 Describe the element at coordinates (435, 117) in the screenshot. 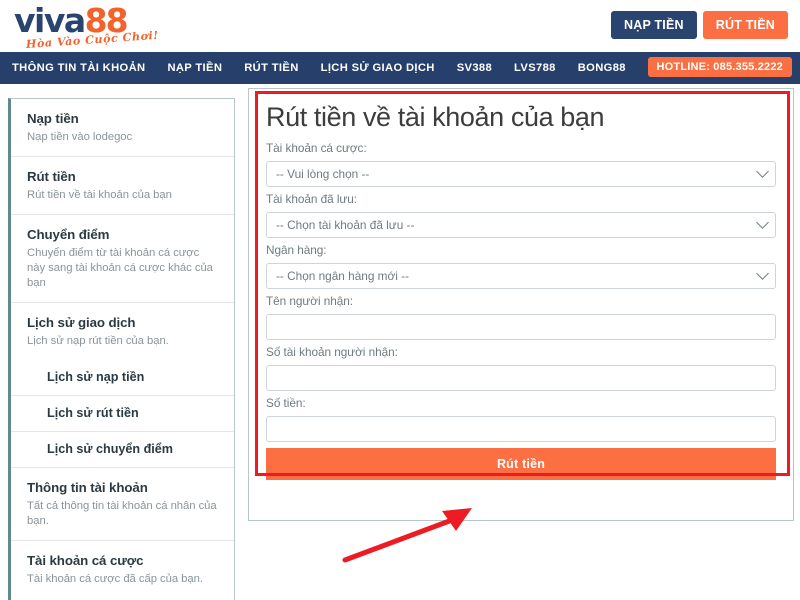

I see `page-title: Rút tiền về tài khoản của bạn` at that location.